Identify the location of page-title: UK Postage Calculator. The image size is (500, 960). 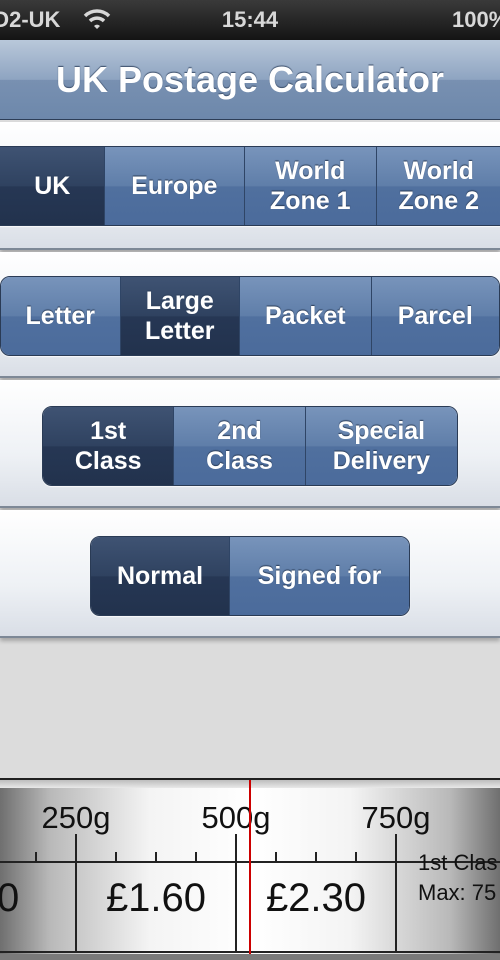
(250, 79).